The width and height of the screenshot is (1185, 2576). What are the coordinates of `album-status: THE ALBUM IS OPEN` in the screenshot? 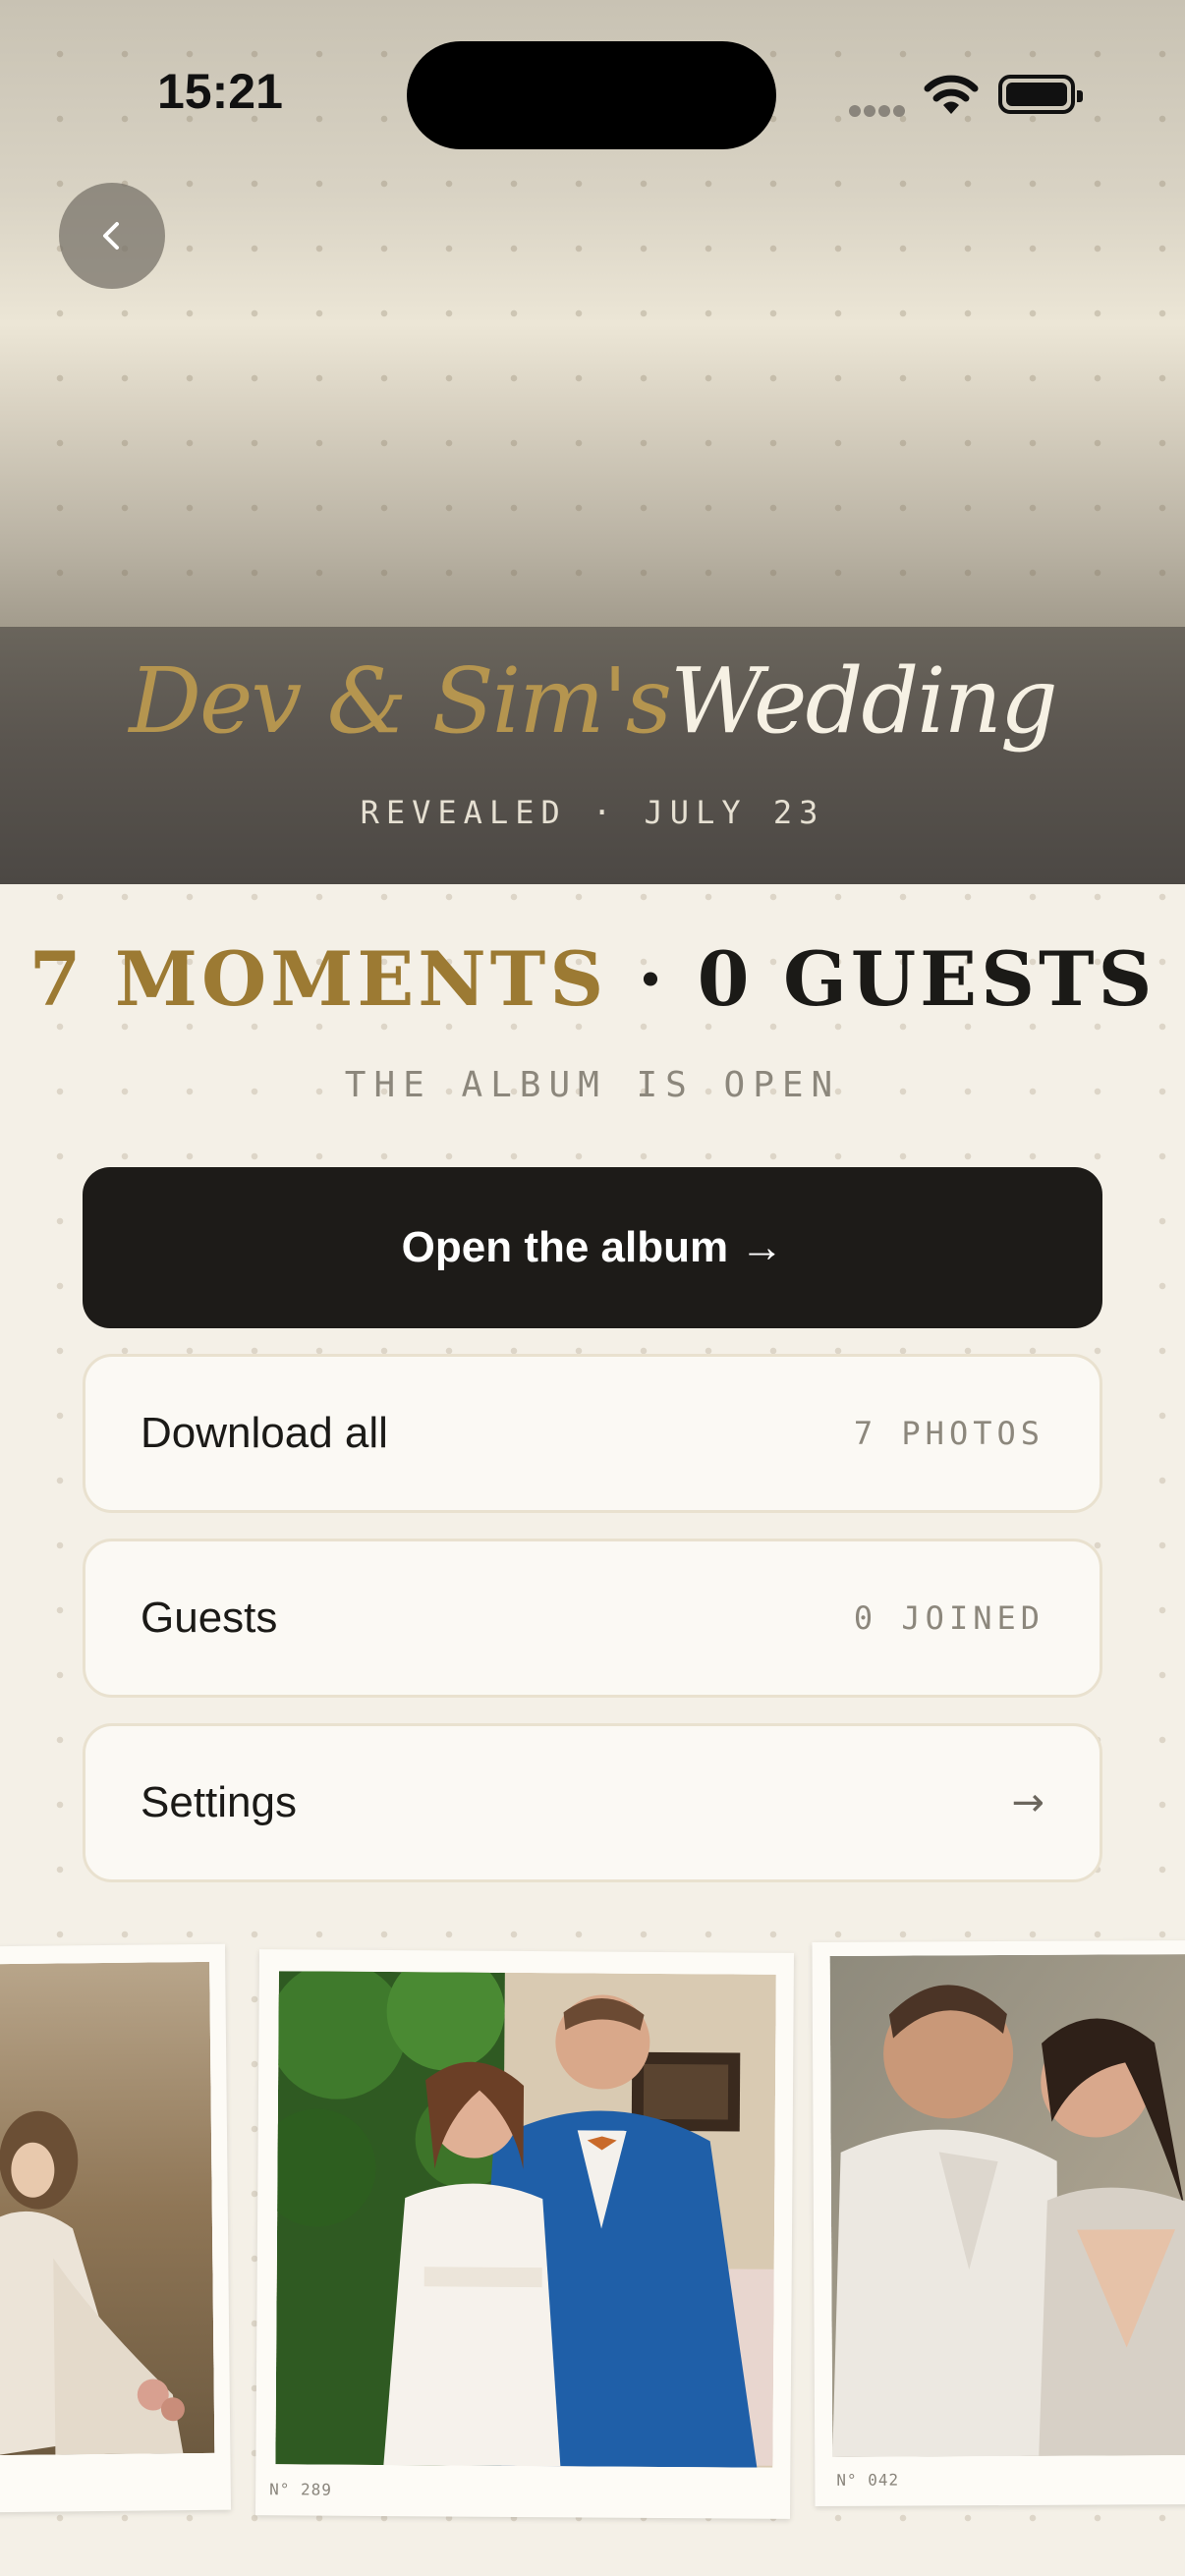 It's located at (592, 1085).